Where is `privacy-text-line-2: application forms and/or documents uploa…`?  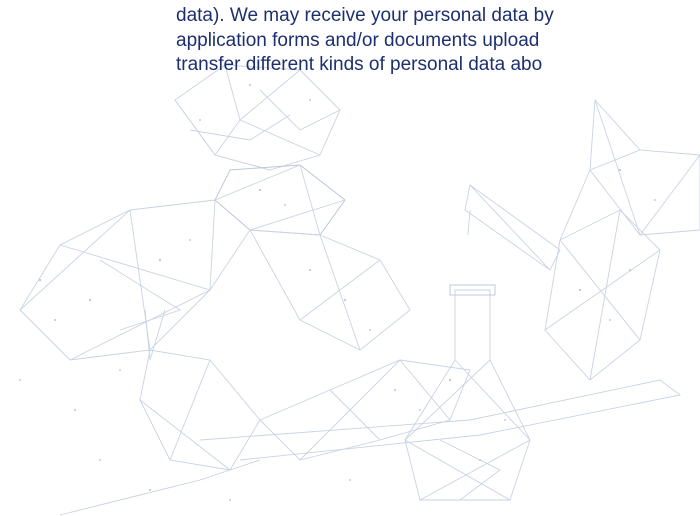
privacy-text-line-2: application forms and/or documents uploa… is located at coordinates (358, 40).